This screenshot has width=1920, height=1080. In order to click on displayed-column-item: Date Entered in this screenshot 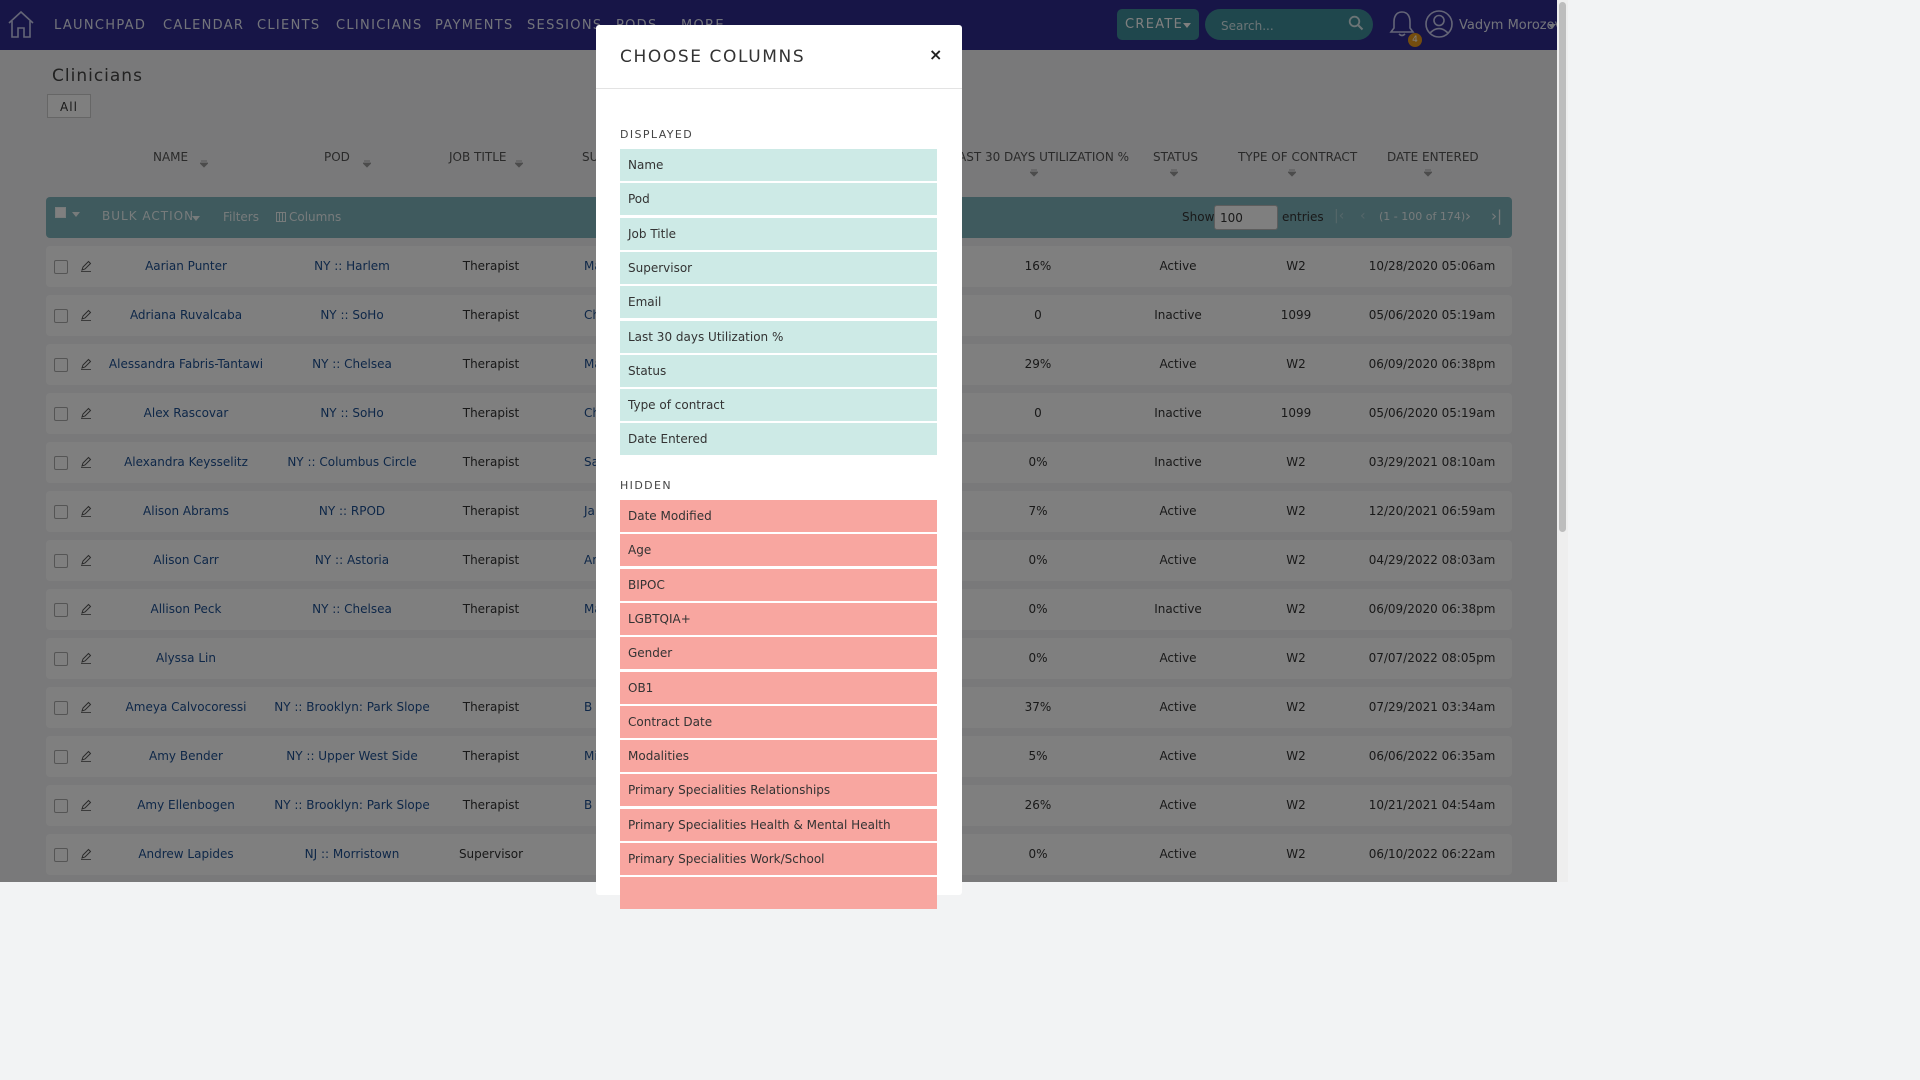, I will do `click(778, 439)`.